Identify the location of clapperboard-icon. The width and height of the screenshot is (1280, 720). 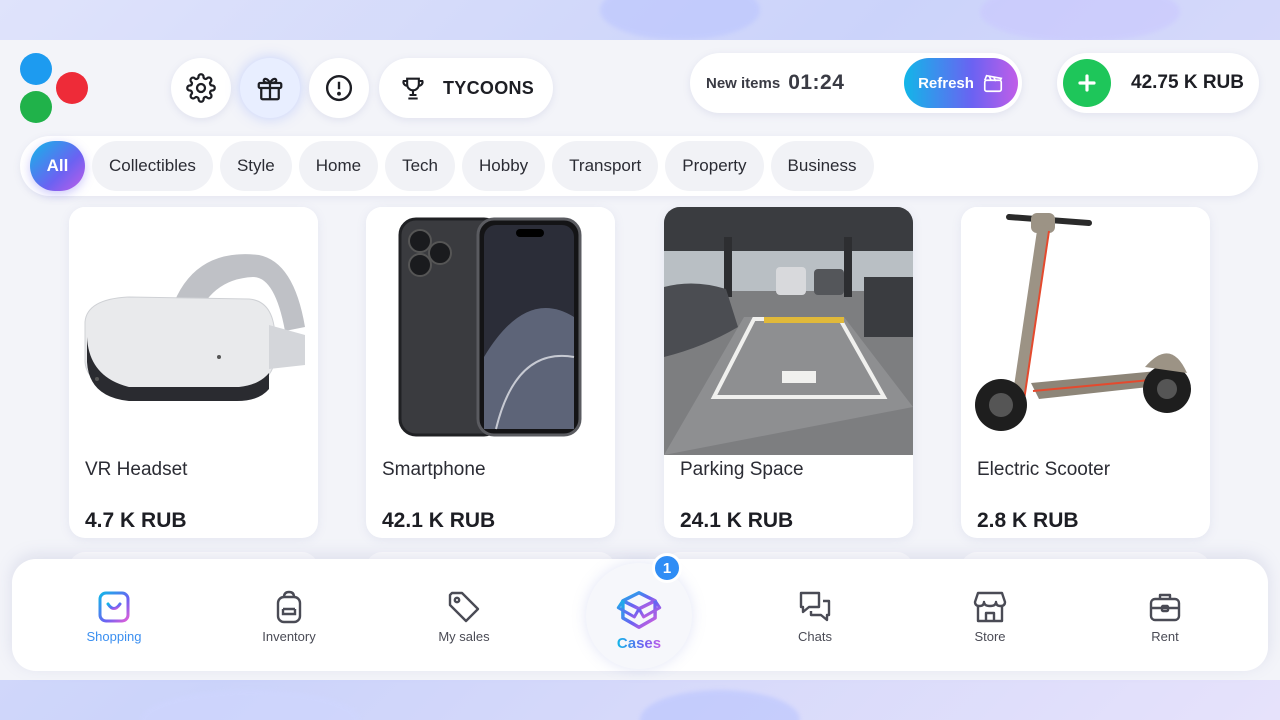
(993, 83).